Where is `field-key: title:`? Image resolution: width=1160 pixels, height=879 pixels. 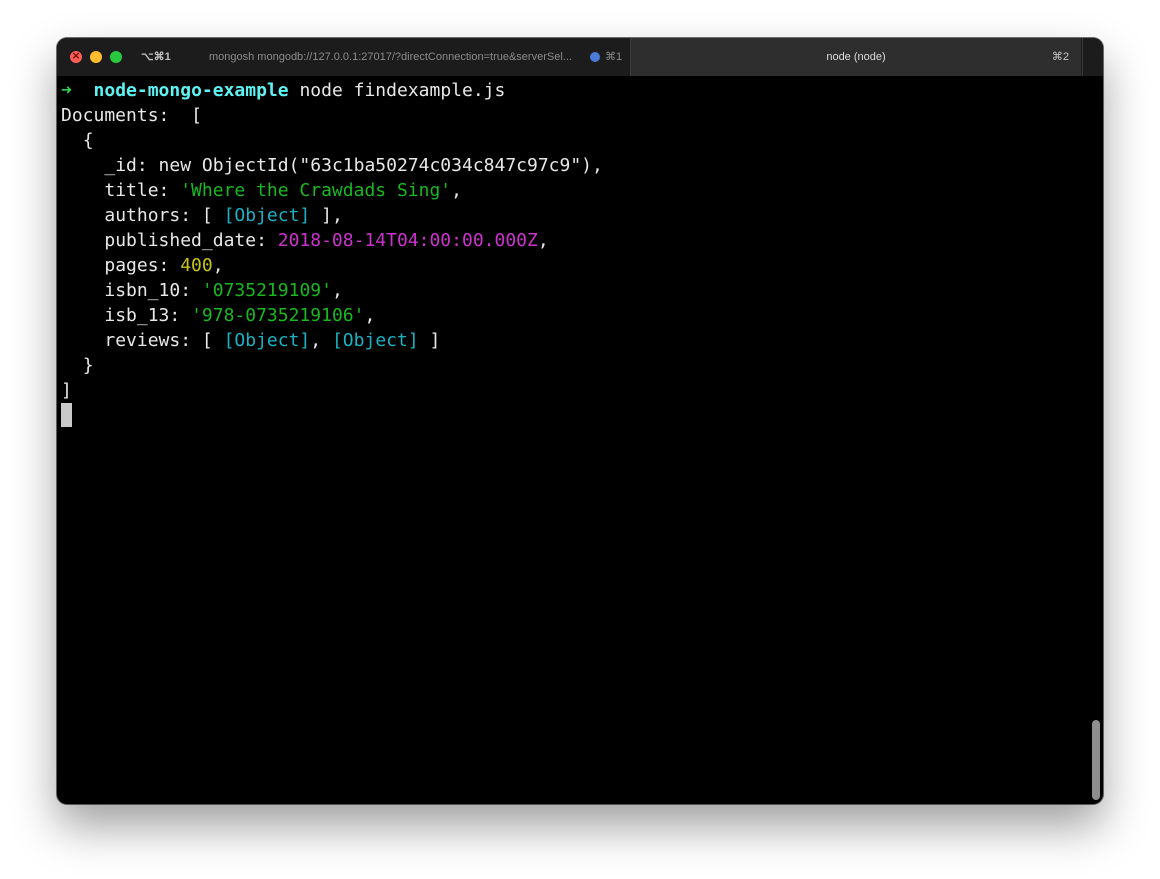
field-key: title: is located at coordinates (142, 190).